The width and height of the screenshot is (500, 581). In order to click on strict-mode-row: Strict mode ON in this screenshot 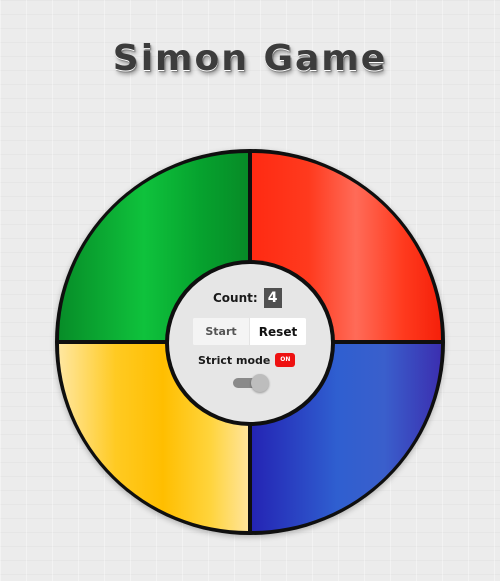, I will do `click(247, 360)`.